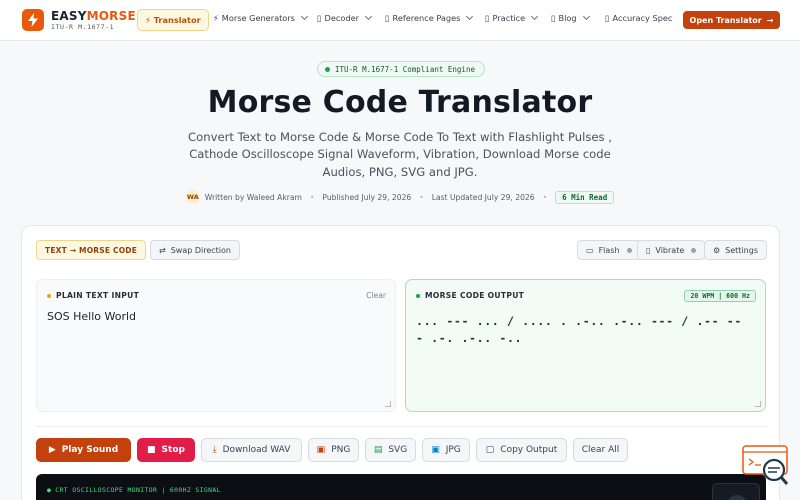 The height and width of the screenshot is (500, 800). I want to click on help-widget-icon, so click(765, 466).